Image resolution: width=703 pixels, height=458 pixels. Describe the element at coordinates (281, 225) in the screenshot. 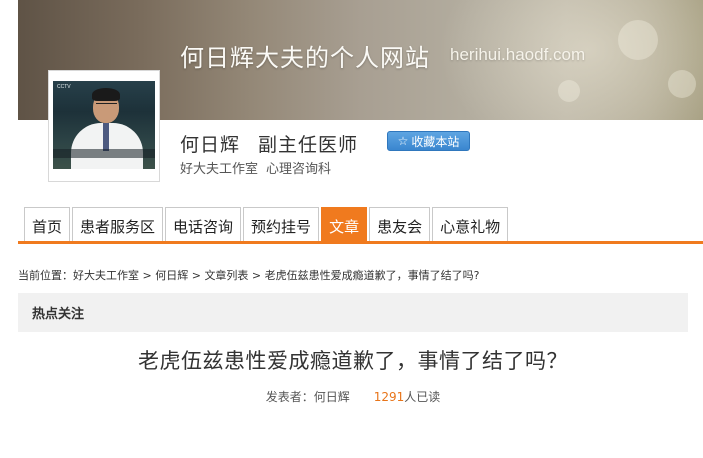

I see `tab-appointment: 预约挂号` at that location.